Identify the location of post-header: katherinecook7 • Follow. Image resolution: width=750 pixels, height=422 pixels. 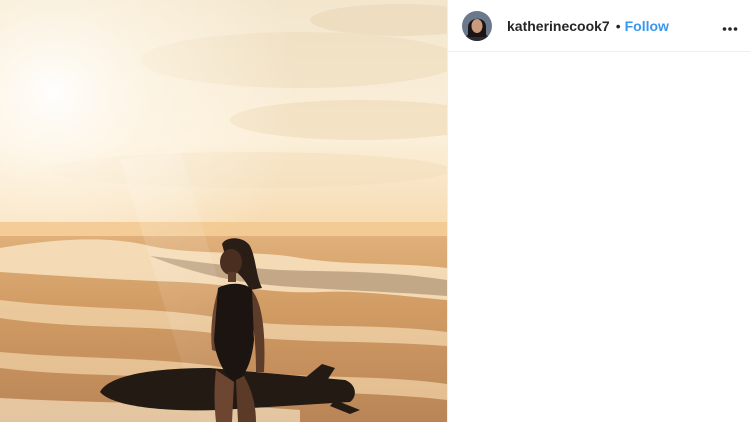
(599, 26).